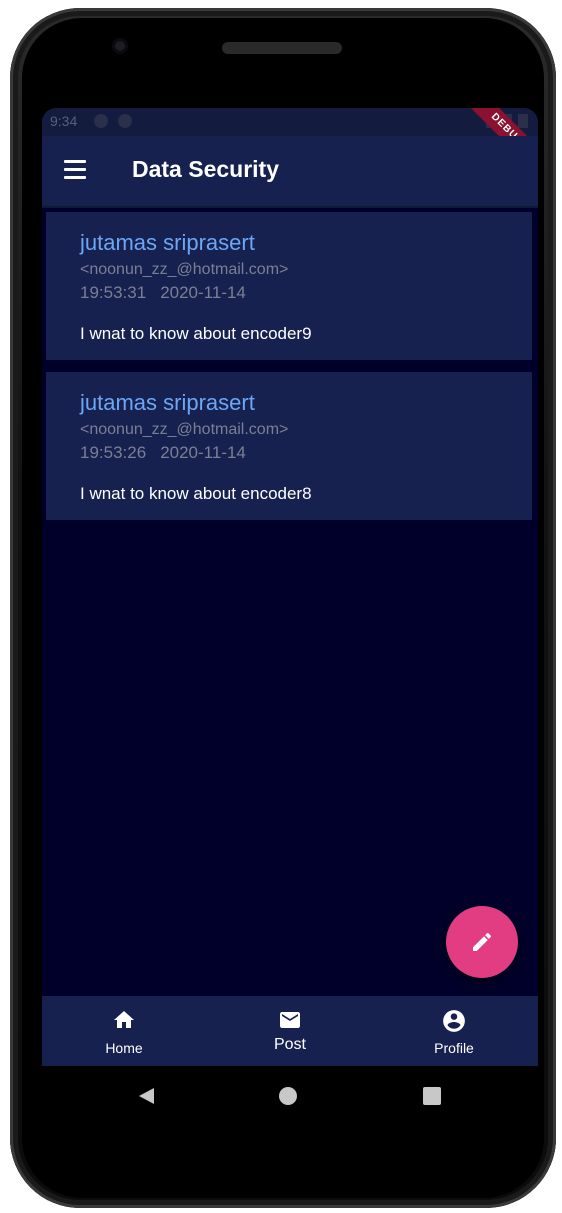 This screenshot has width=562, height=1213. I want to click on home-icon, so click(124, 1019).